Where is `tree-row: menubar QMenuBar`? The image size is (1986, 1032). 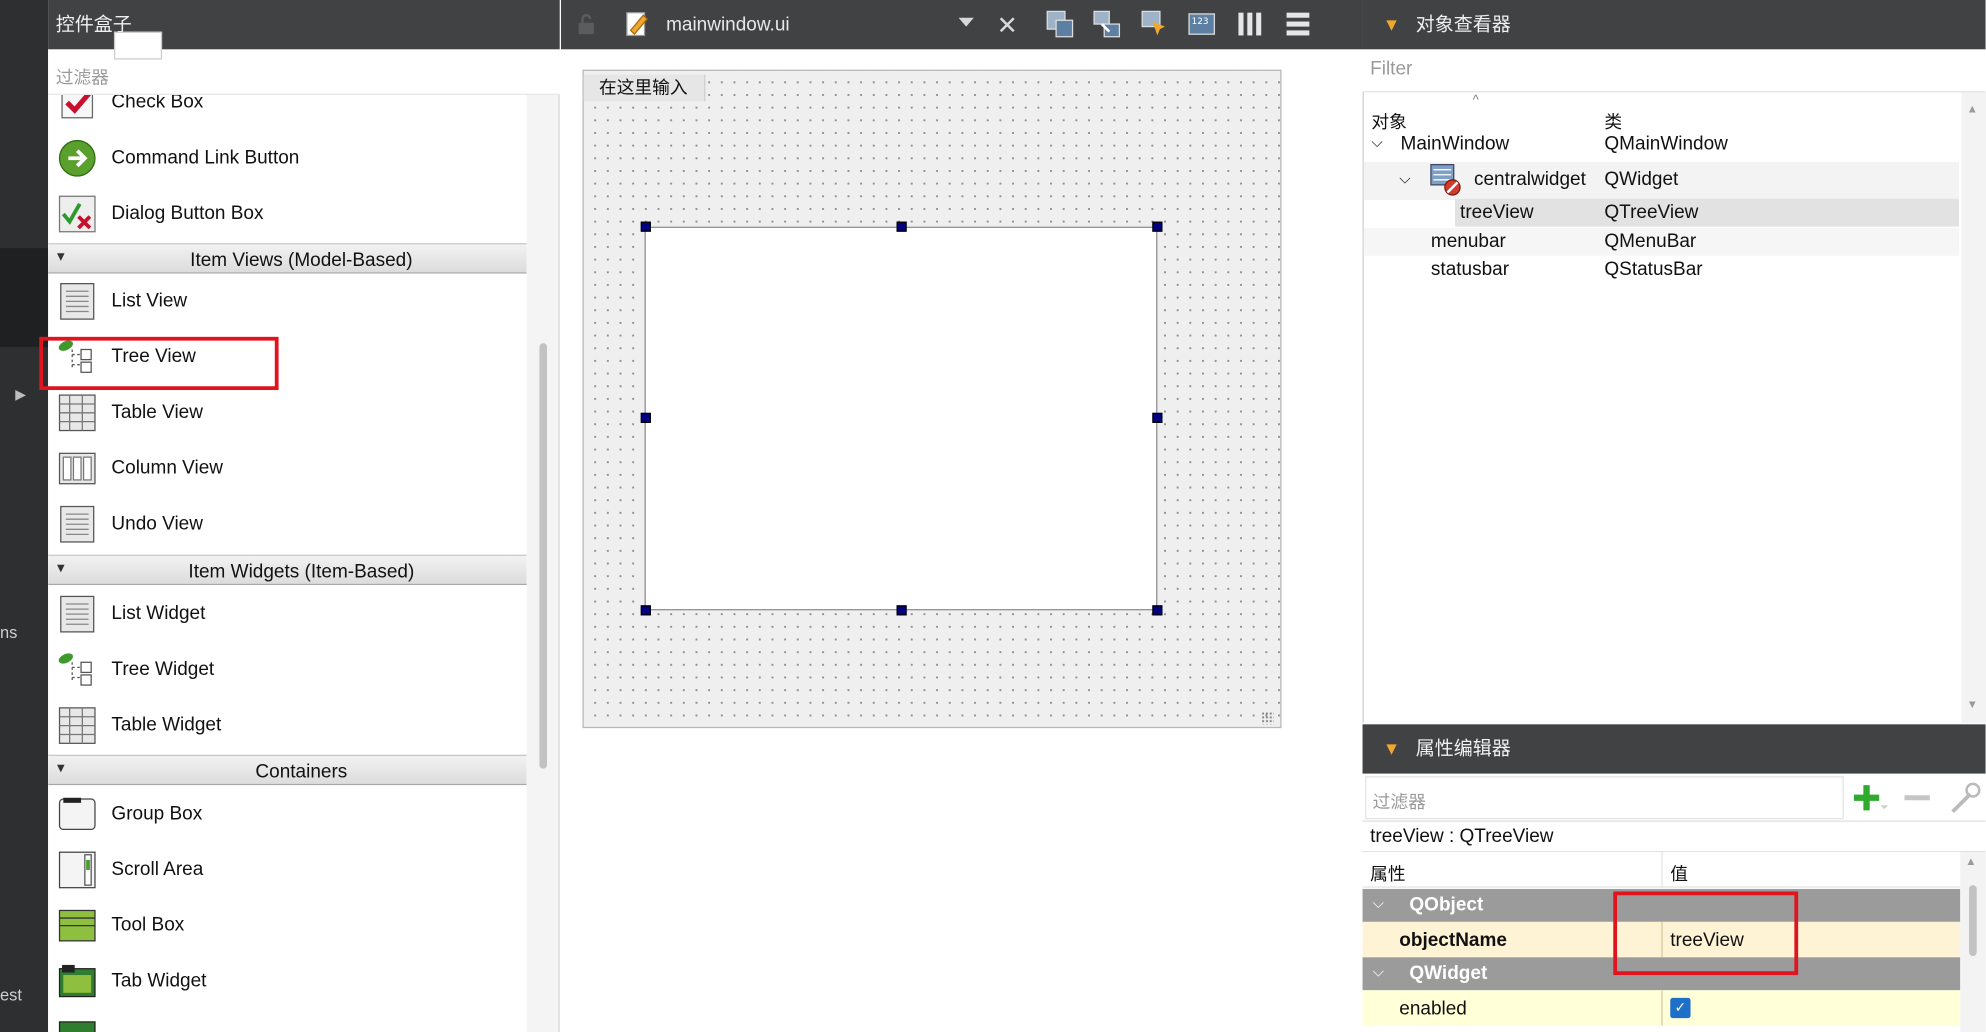 tree-row: menubar QMenuBar is located at coordinates (1661, 241).